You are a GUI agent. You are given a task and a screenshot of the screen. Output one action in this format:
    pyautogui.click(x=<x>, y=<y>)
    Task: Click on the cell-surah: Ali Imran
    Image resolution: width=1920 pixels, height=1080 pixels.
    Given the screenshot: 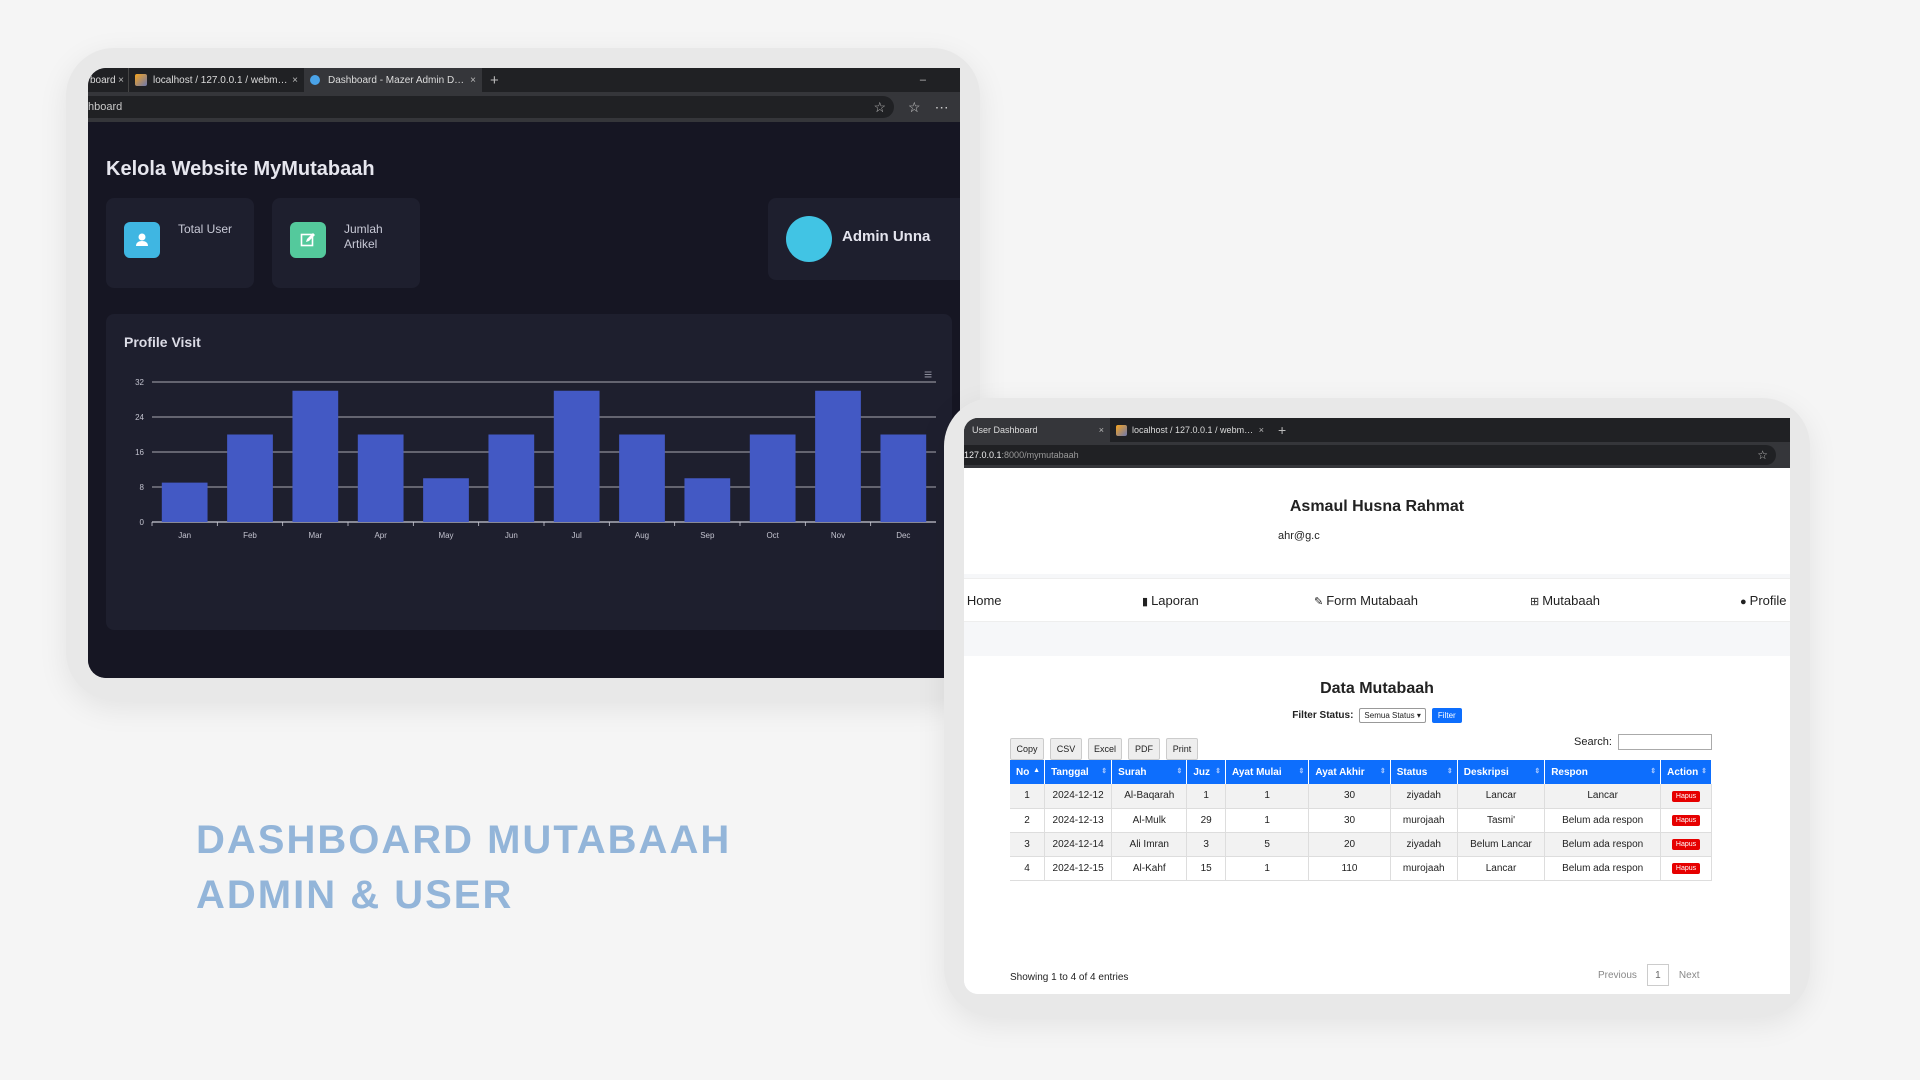 What is the action you would take?
    pyautogui.click(x=1149, y=844)
    